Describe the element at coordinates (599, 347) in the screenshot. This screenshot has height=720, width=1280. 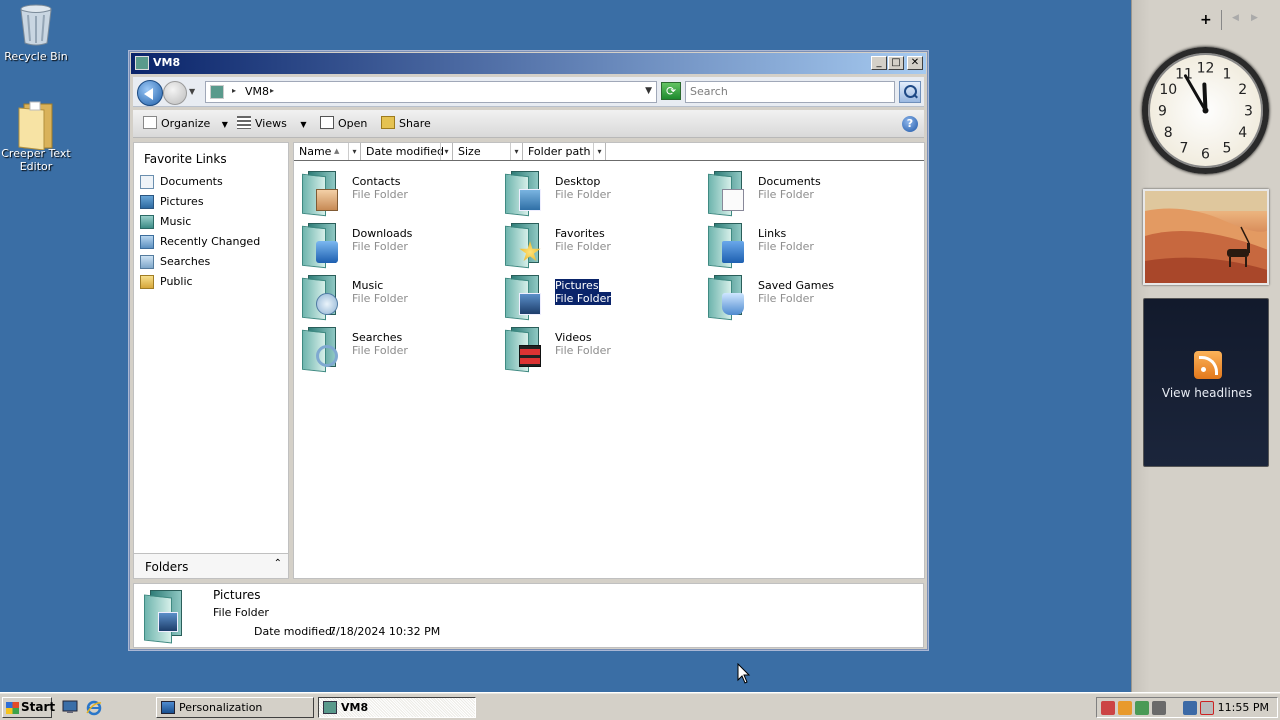
I see `list-item: Videos File Folder` at that location.